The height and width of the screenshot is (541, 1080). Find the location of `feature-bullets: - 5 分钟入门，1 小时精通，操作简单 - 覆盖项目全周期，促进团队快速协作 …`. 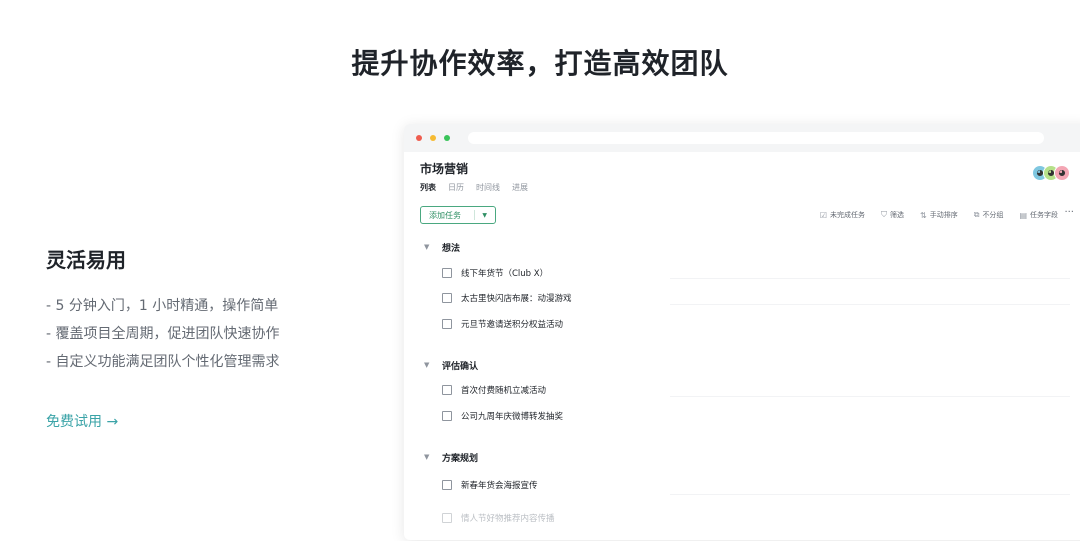

feature-bullets: - 5 分钟入门，1 小时精通，操作简单 - 覆盖项目全周期，促进团队快速协作 … is located at coordinates (206, 334).